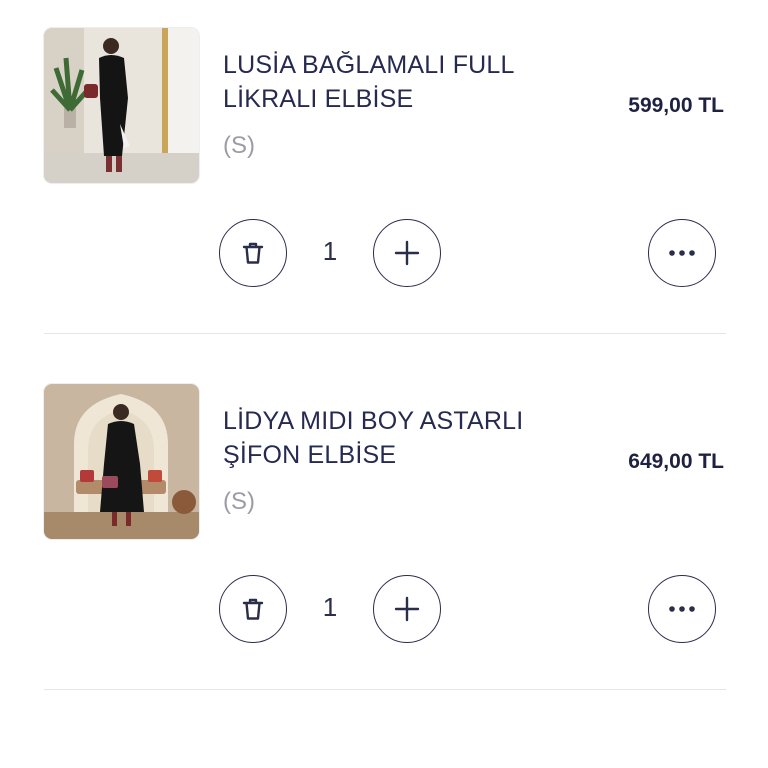  What do you see at coordinates (393, 82) in the screenshot?
I see `product-name: LUSİA BAĞLAMALI FULL LİKRALI ELBİSE` at bounding box center [393, 82].